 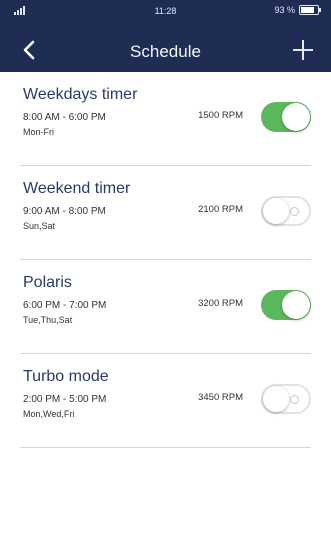 I want to click on schedule-name: Turbo mode, so click(x=66, y=376).